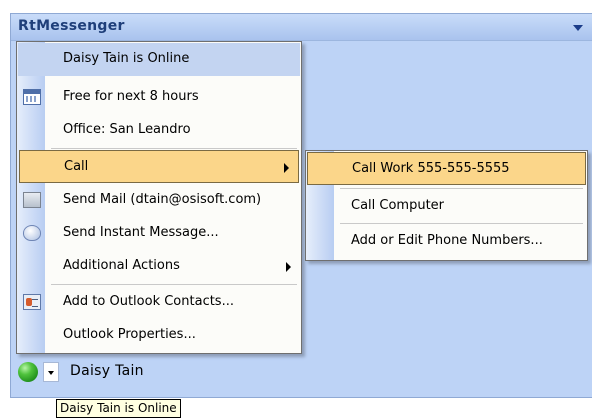 This screenshot has width=592, height=418. I want to click on status-tooltip: Daisy Tain is Online, so click(118, 408).